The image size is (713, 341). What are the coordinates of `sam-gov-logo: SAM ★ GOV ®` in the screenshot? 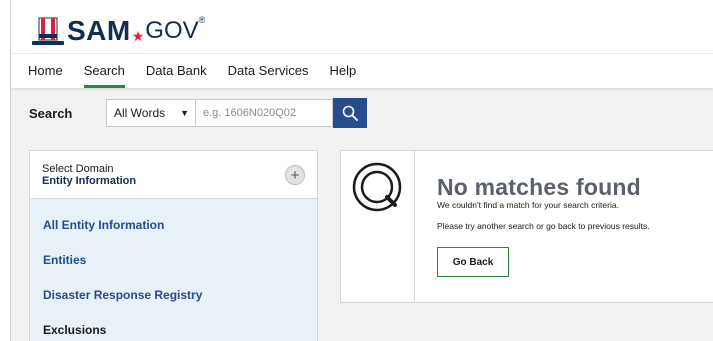 It's located at (118, 26).